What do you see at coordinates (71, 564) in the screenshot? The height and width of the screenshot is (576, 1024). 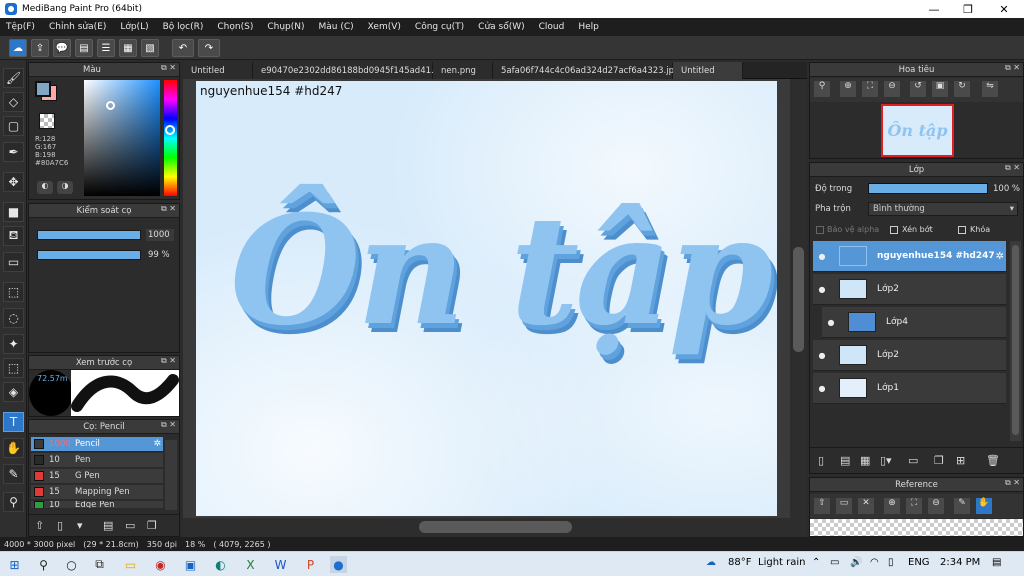 I see `cortana-icon: ○` at bounding box center [71, 564].